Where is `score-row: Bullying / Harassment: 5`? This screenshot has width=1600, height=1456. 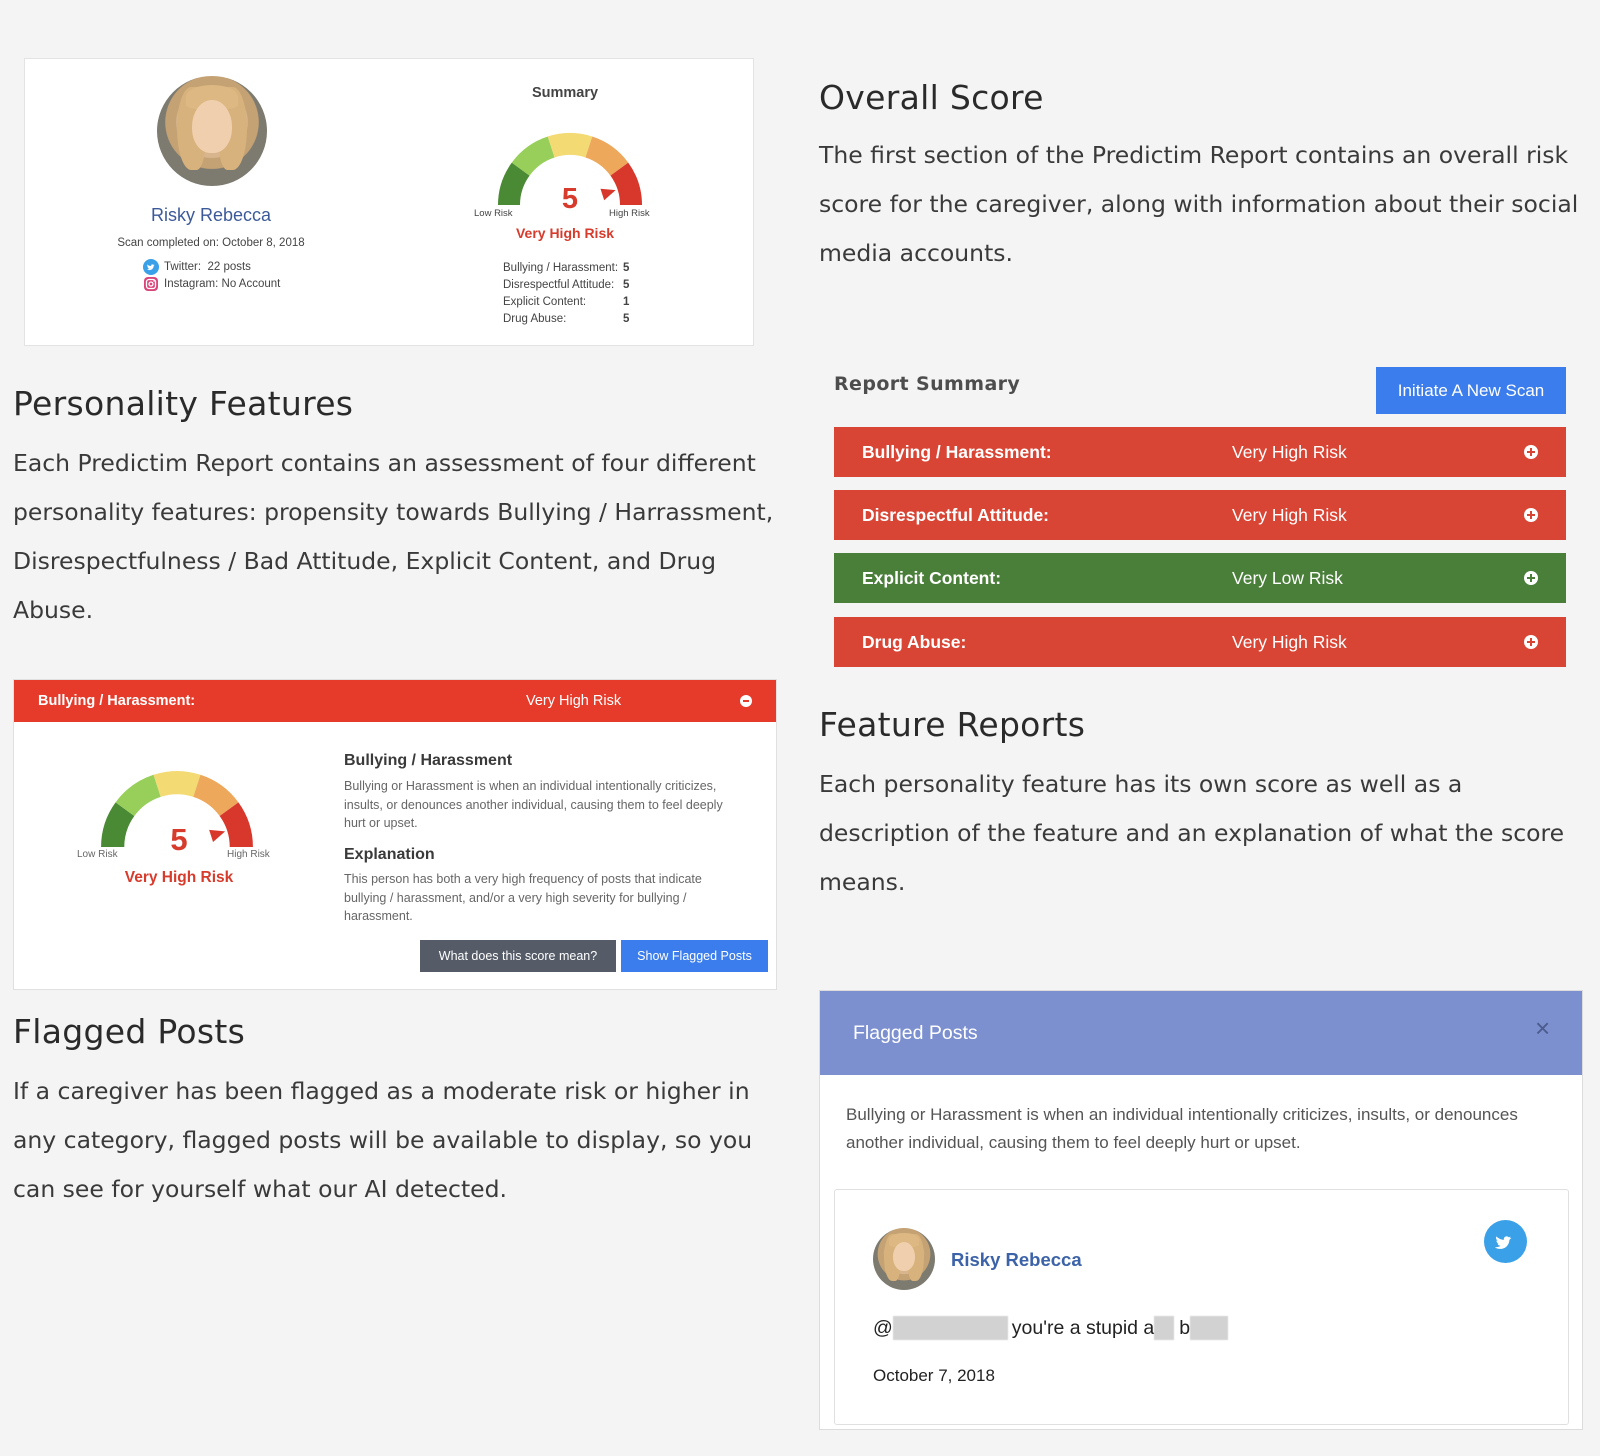 score-row: Bullying / Harassment: 5 is located at coordinates (566, 268).